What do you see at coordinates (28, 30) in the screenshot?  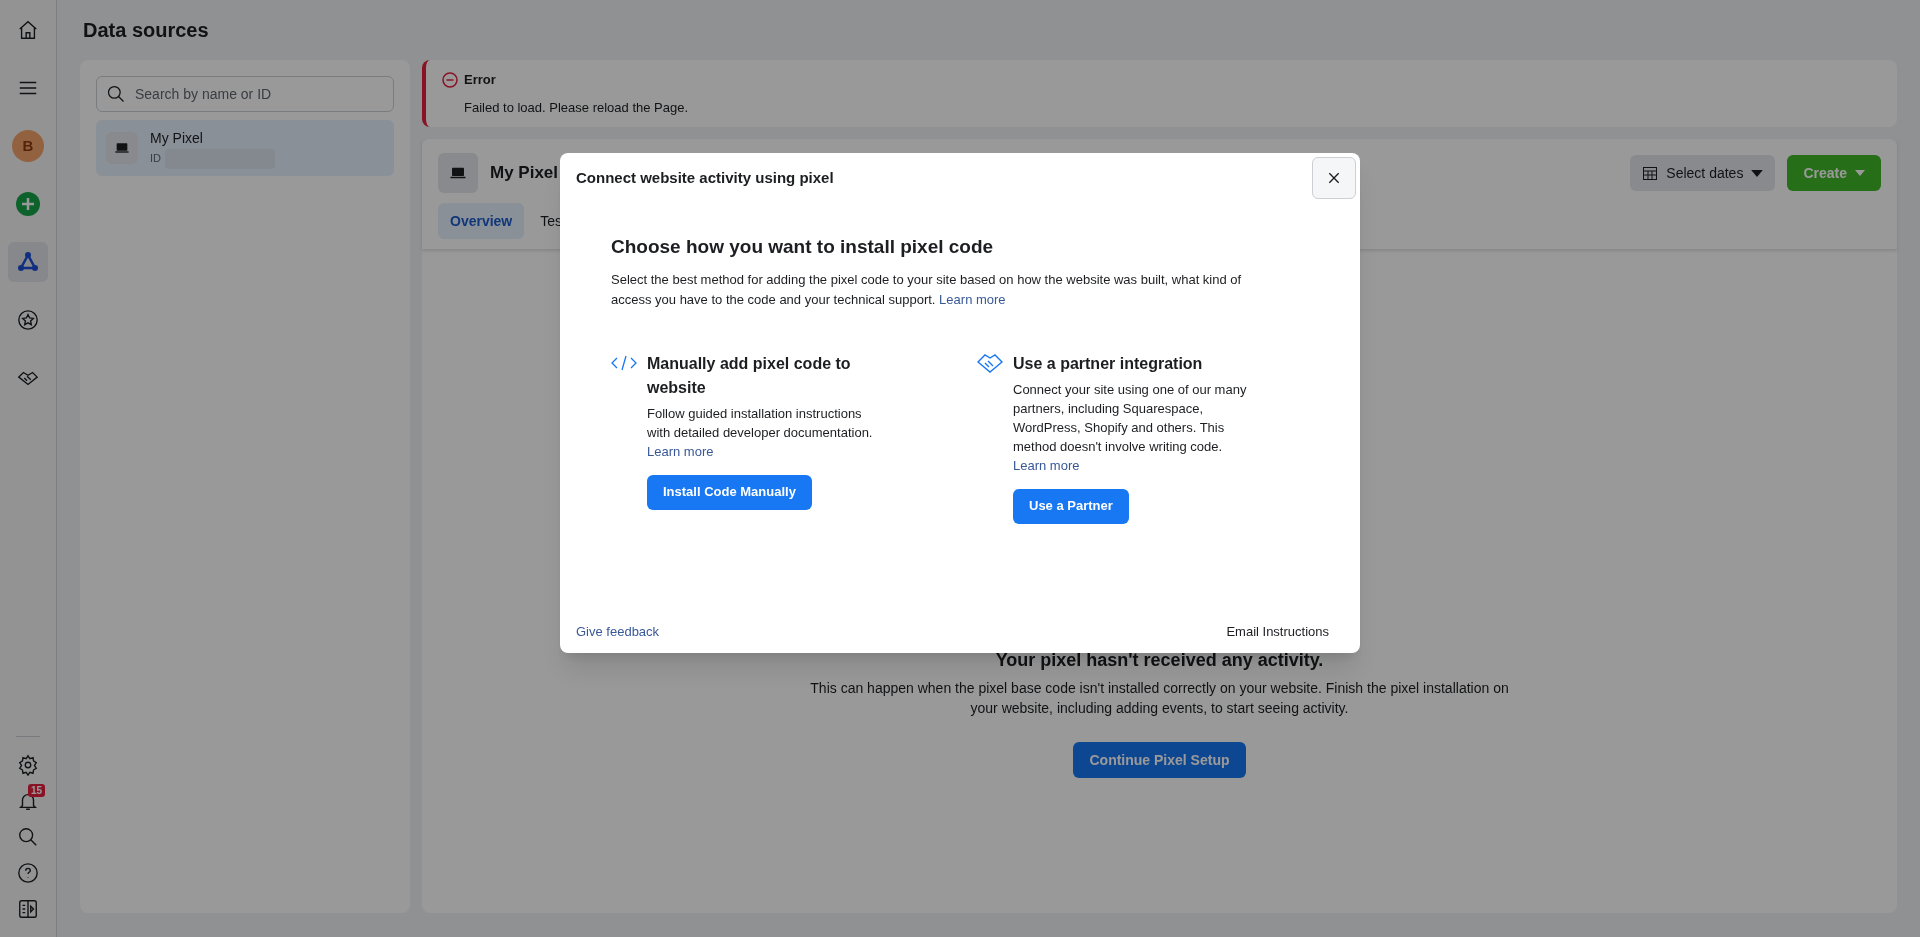 I see `home-icon` at bounding box center [28, 30].